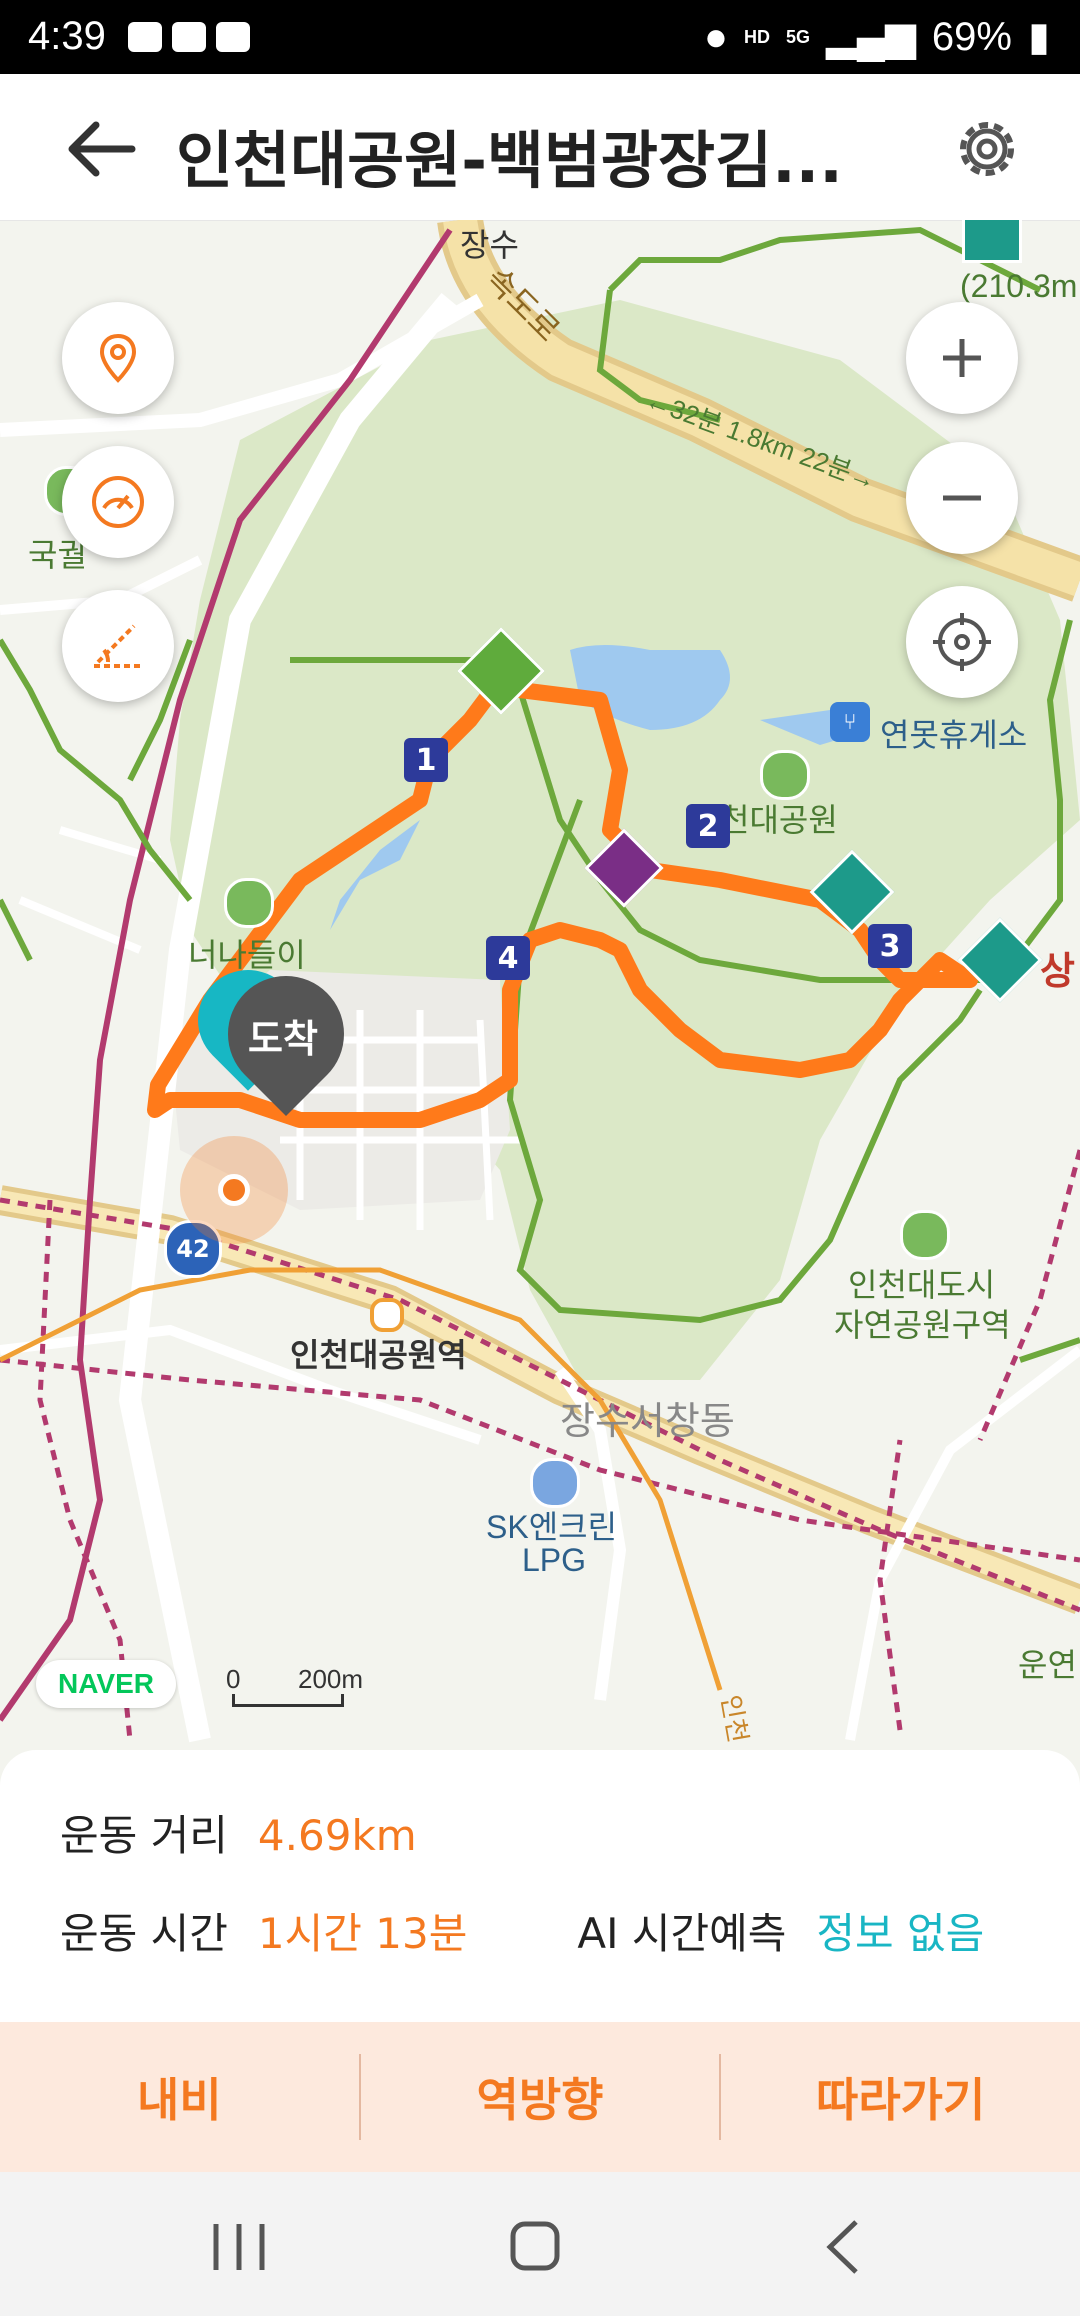 Image resolution: width=1080 pixels, height=2316 pixels. I want to click on arrive-marker-label: 도착, so click(283, 1039).